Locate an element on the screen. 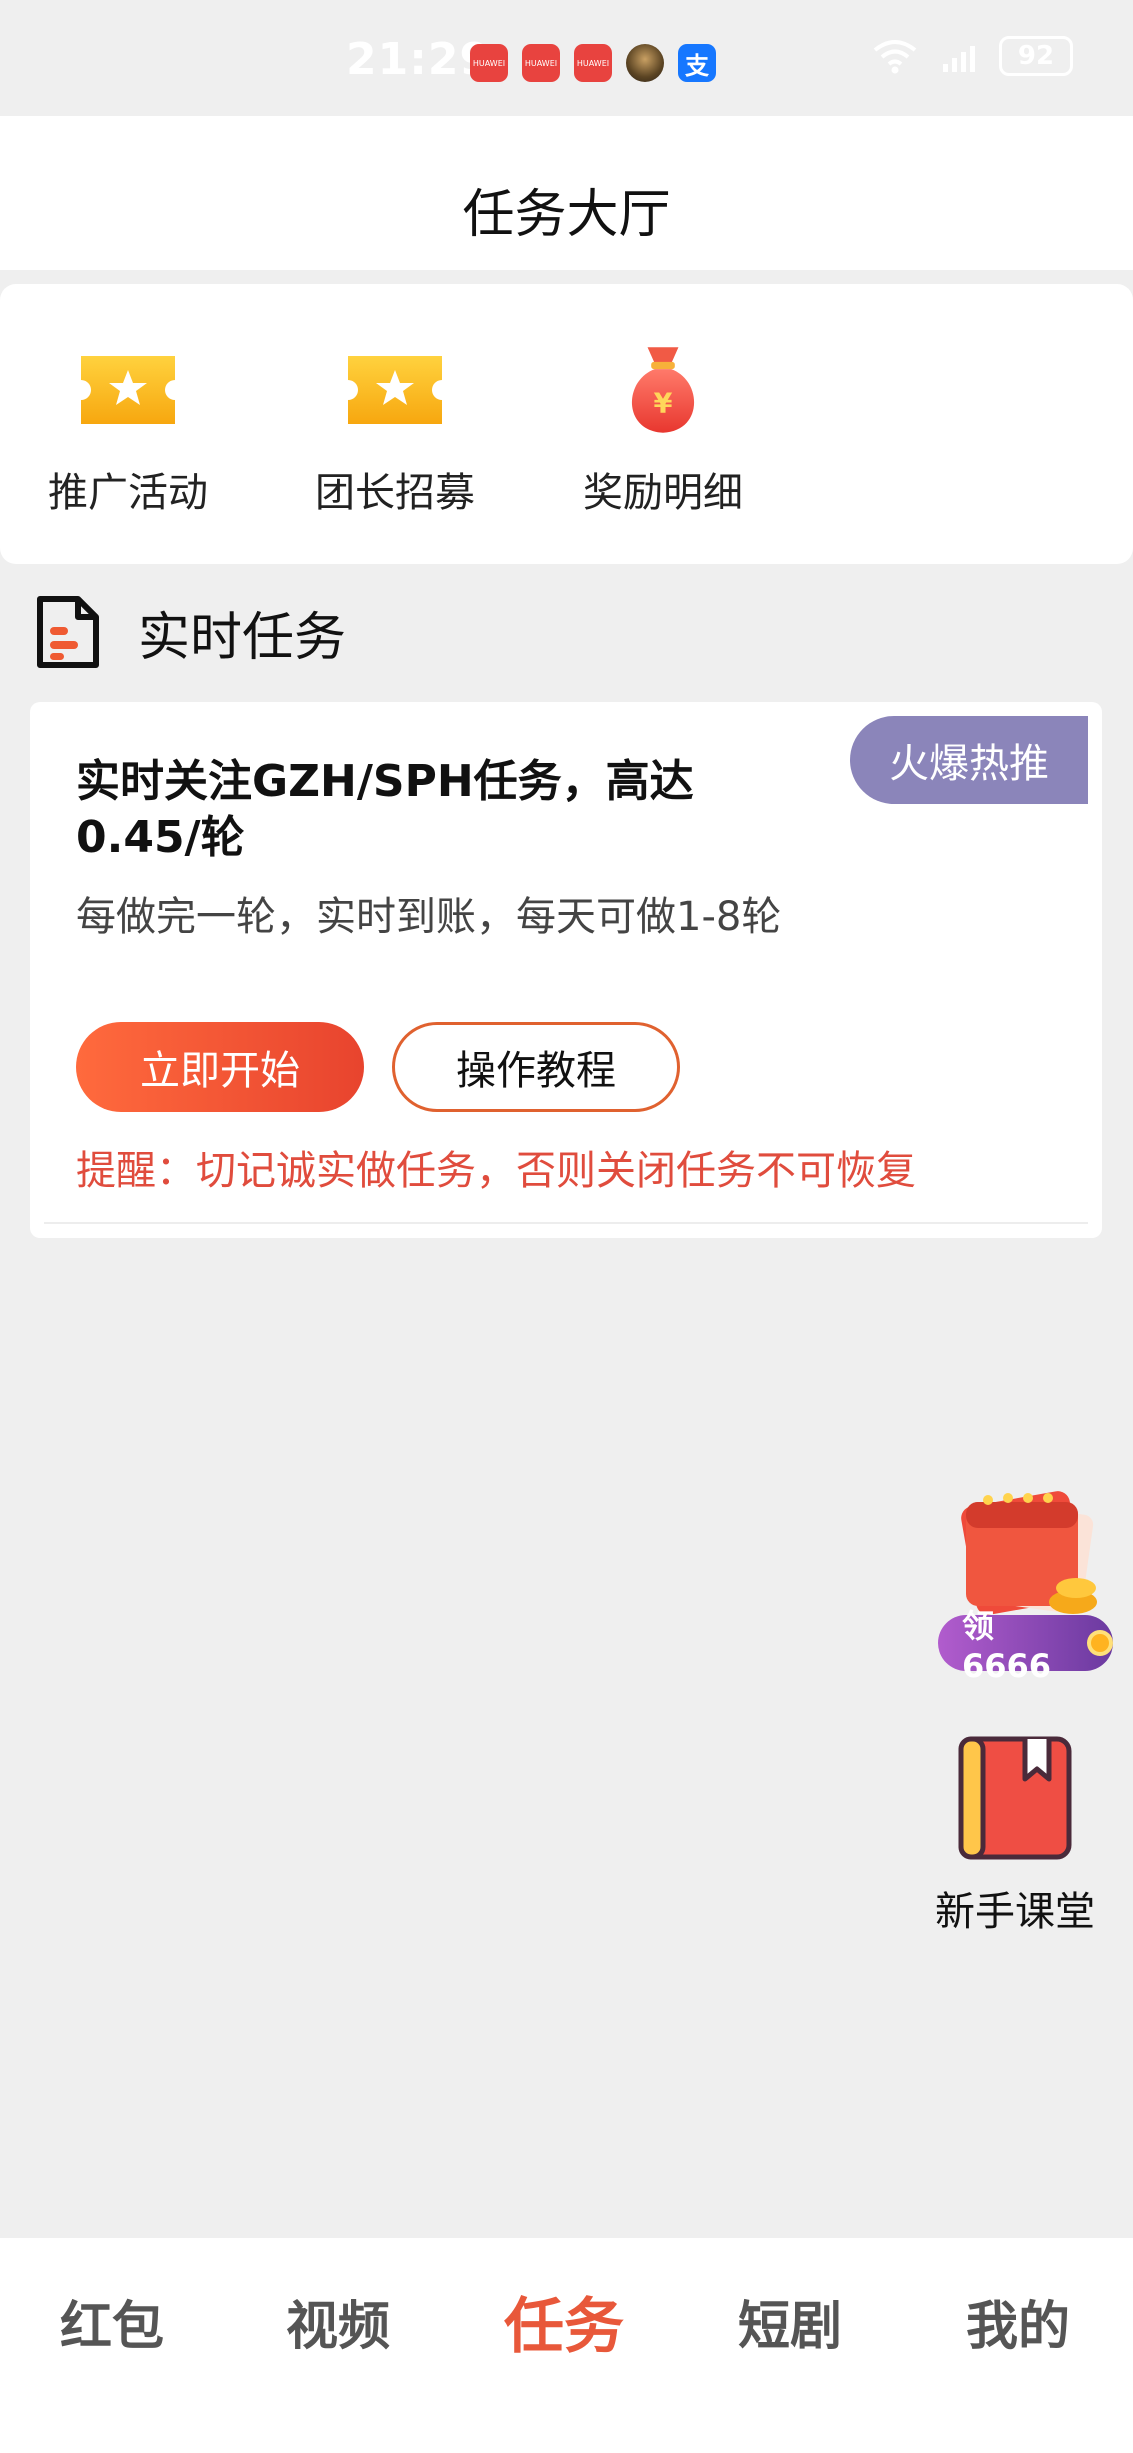 The height and width of the screenshot is (2453, 1133). entry-card: 推广活动 团长招募 ¥ 奖励明细 is located at coordinates (566, 424).